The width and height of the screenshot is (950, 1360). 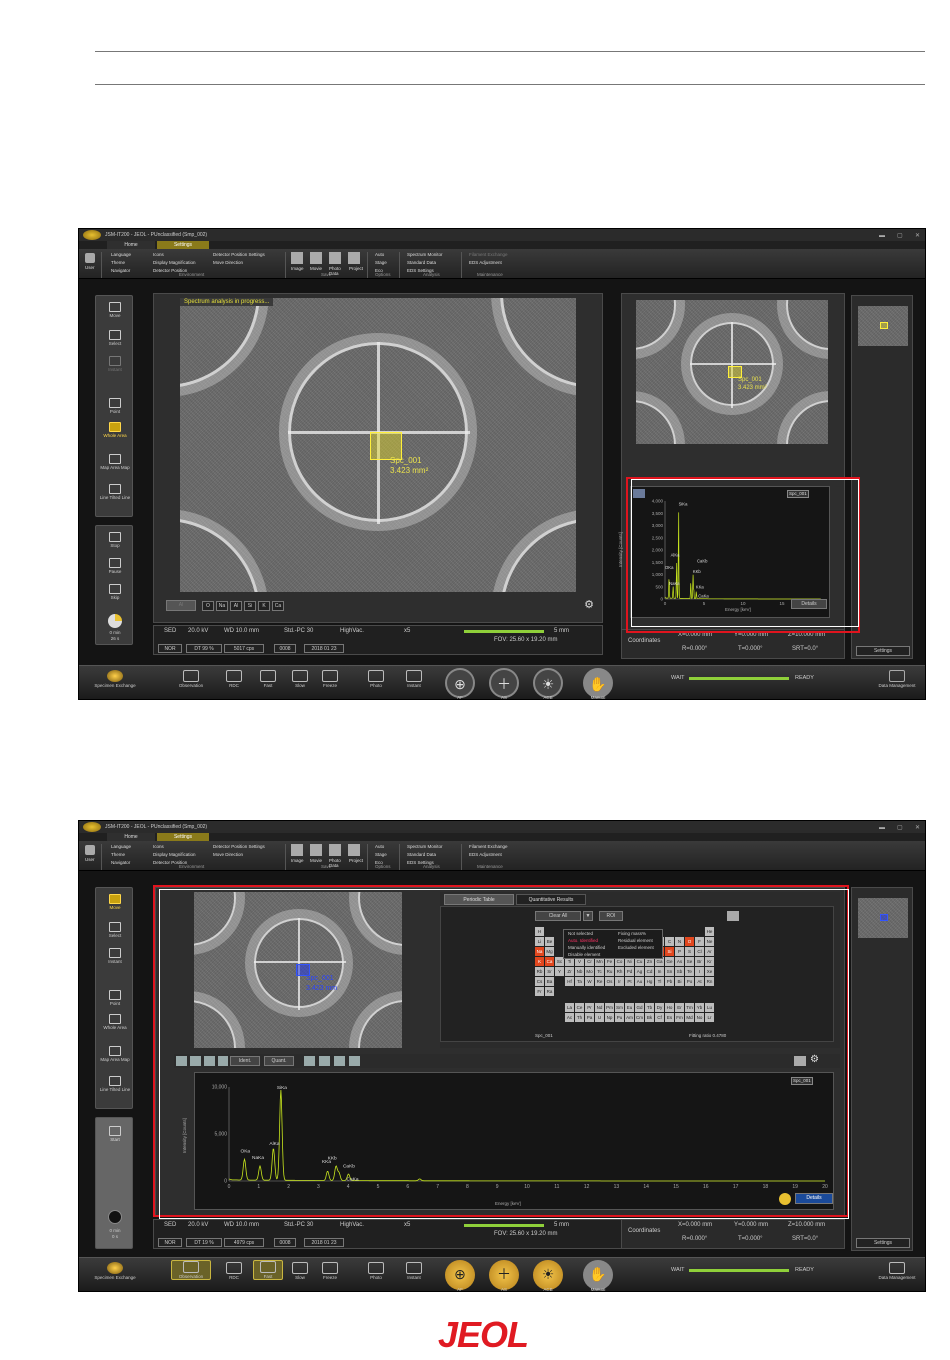 What do you see at coordinates (222, 606) in the screenshot?
I see `element-chip: Na` at bounding box center [222, 606].